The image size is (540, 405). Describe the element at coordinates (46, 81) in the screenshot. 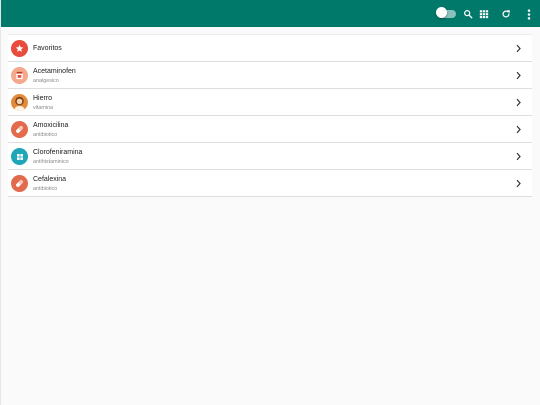

I see `item-category: analgesico` at that location.